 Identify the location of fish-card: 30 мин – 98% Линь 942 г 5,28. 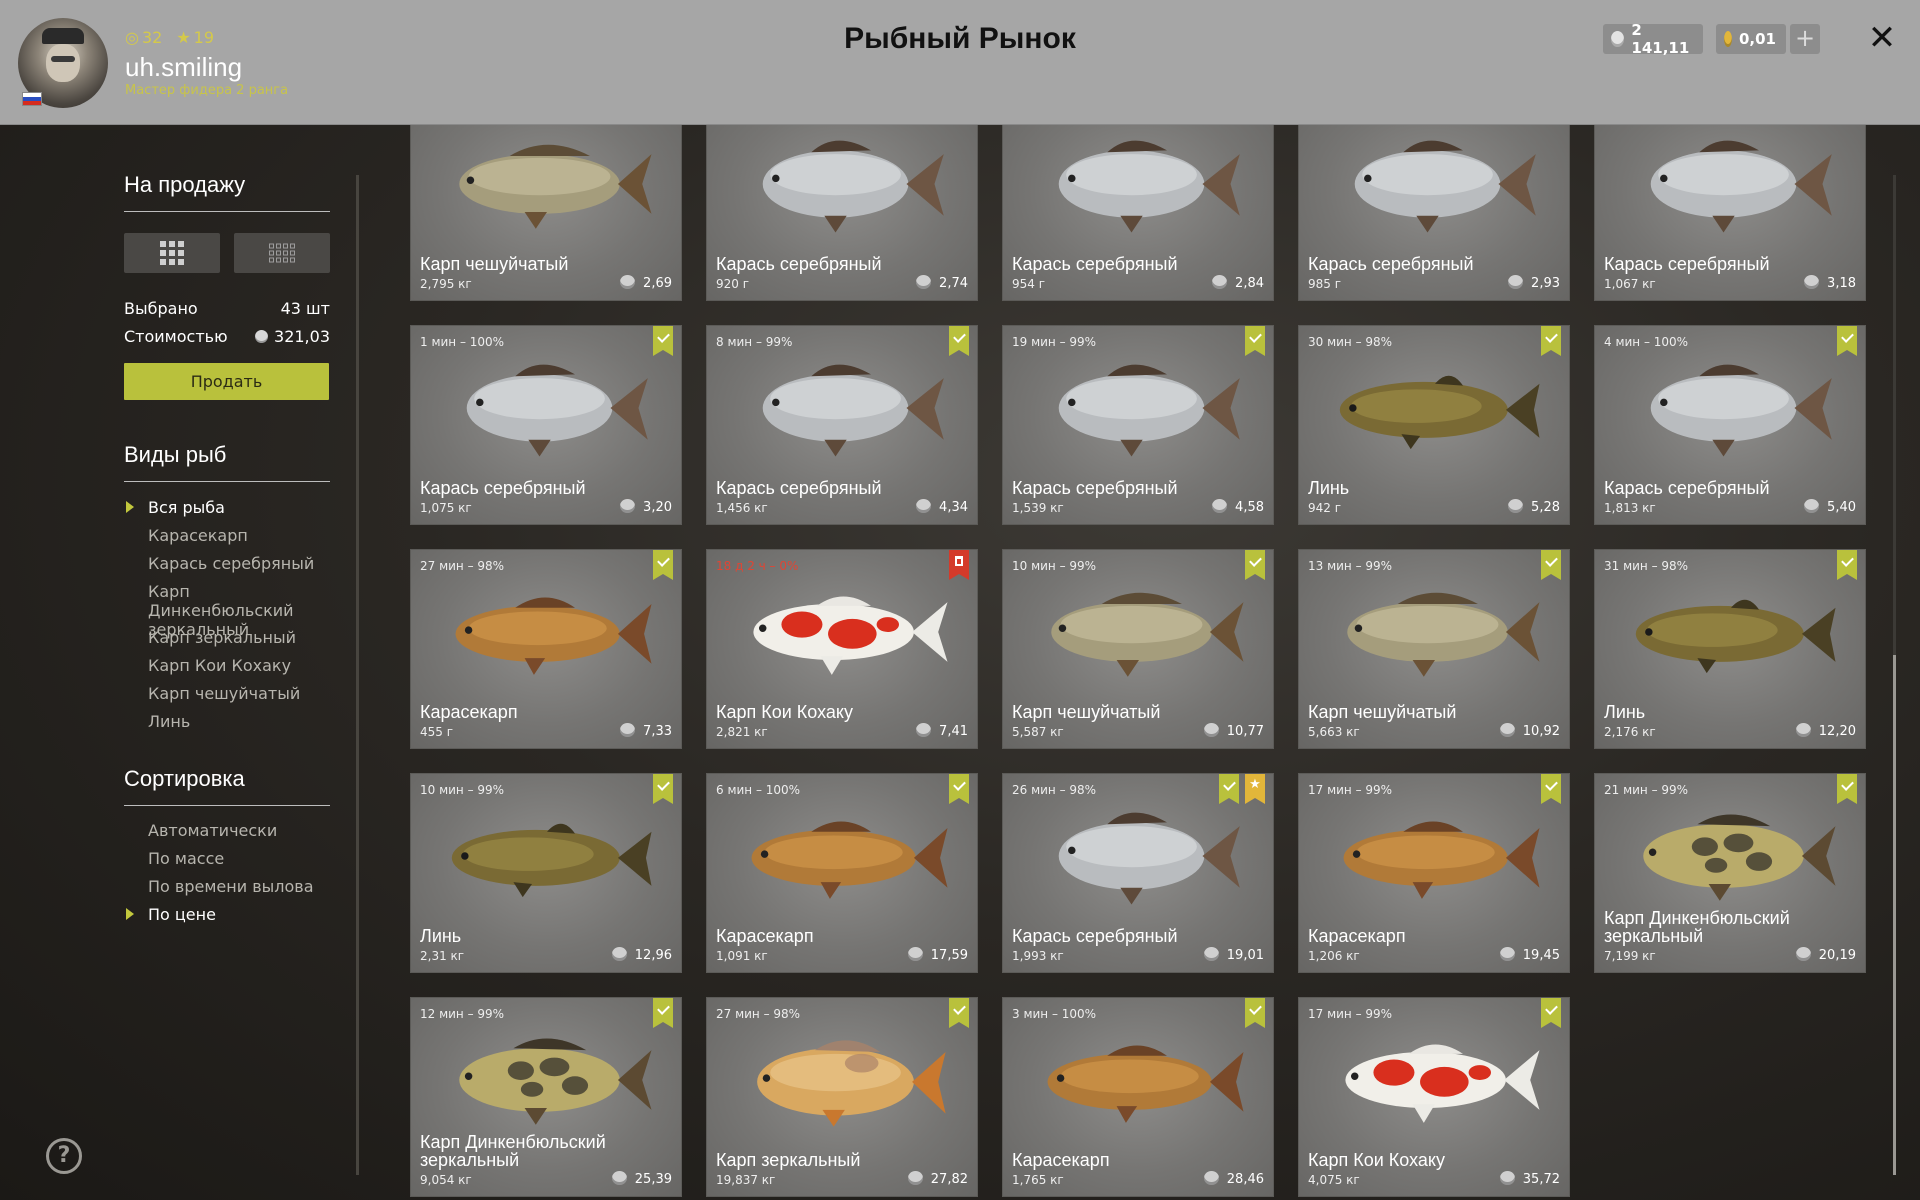
(1434, 425).